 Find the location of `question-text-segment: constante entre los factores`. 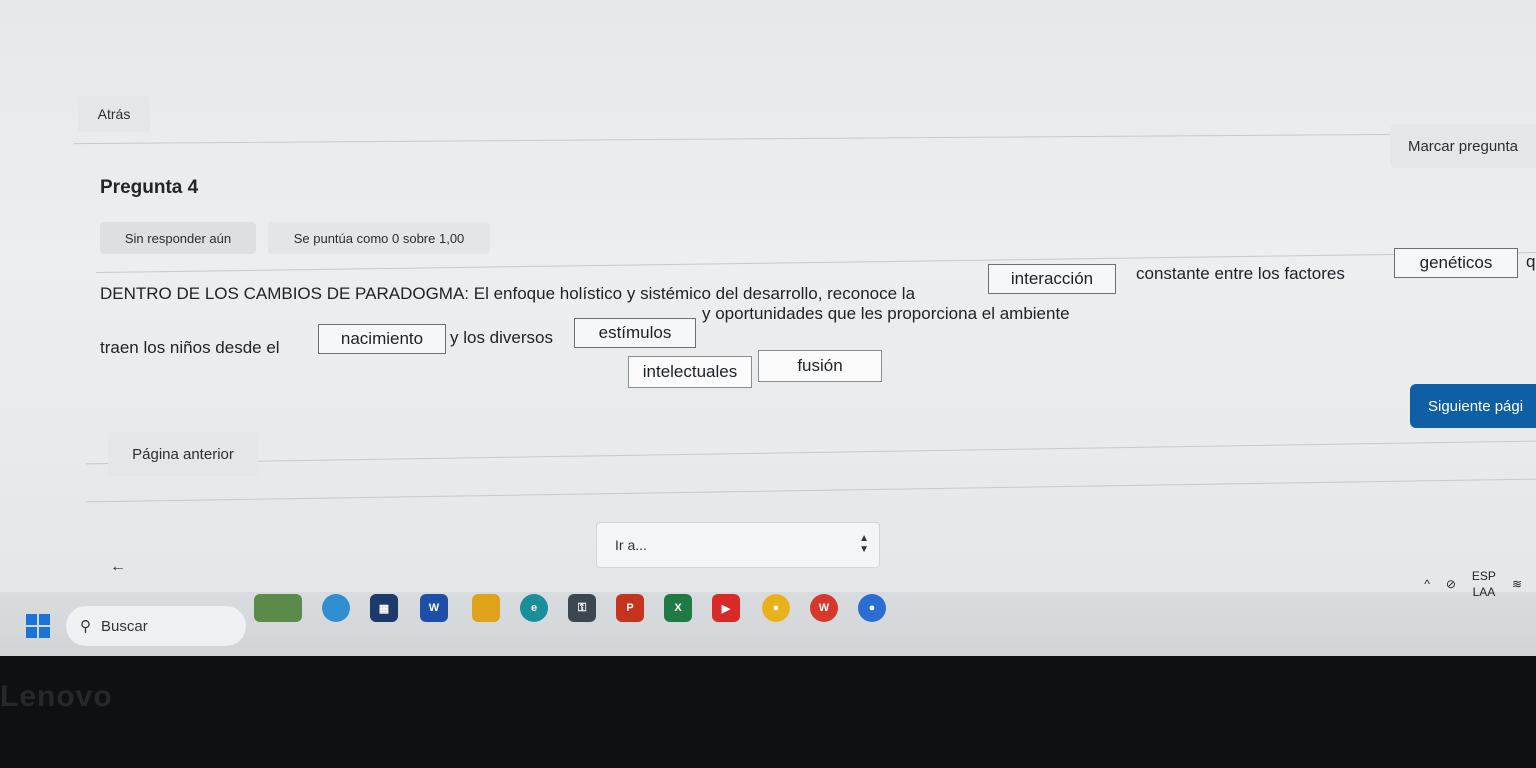

question-text-segment: constante entre los factores is located at coordinates (1240, 273).